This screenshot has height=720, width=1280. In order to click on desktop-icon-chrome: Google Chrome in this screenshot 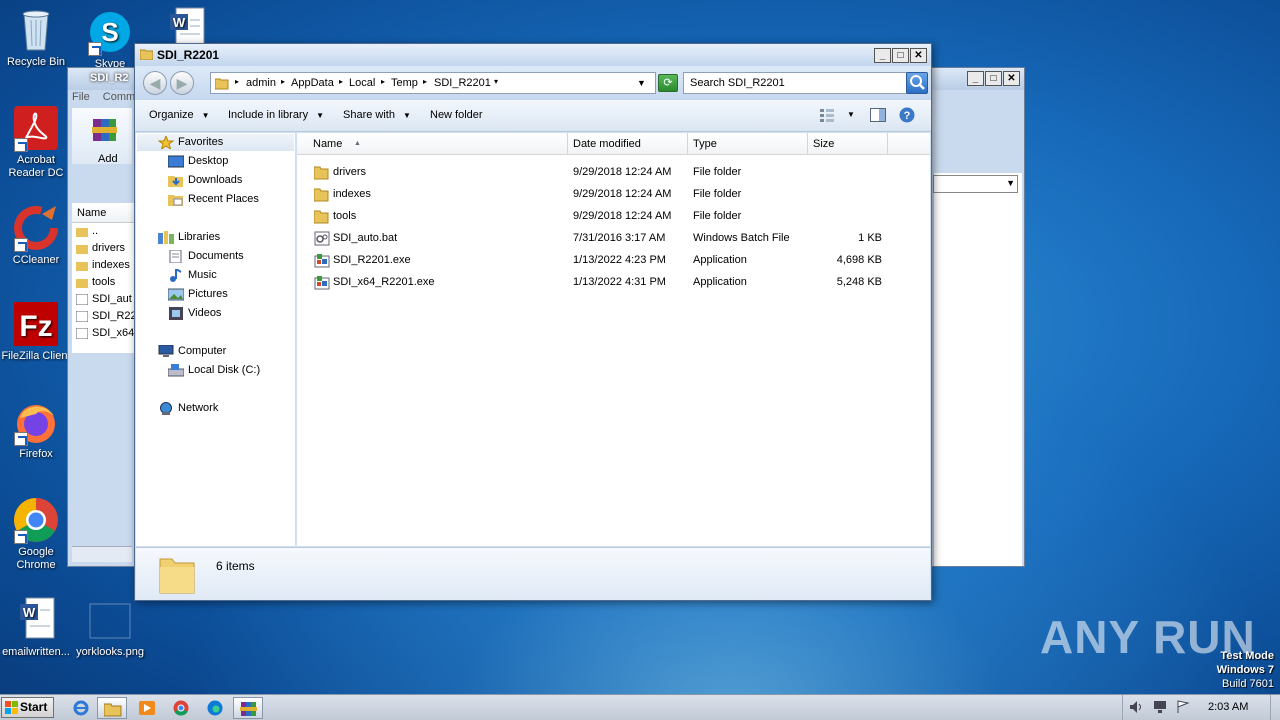, I will do `click(37, 534)`.